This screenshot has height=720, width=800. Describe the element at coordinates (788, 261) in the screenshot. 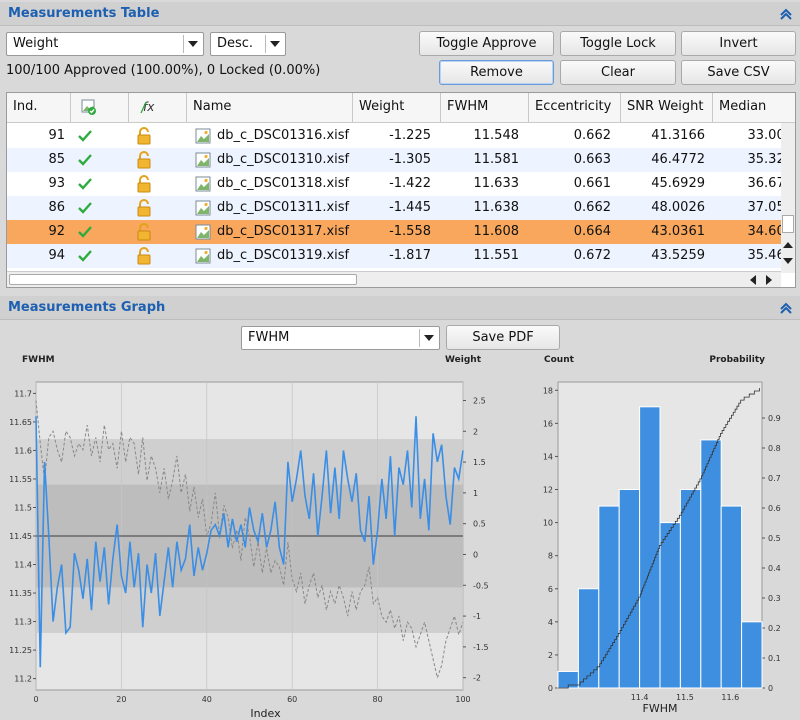

I see `scroll-down-icon` at that location.